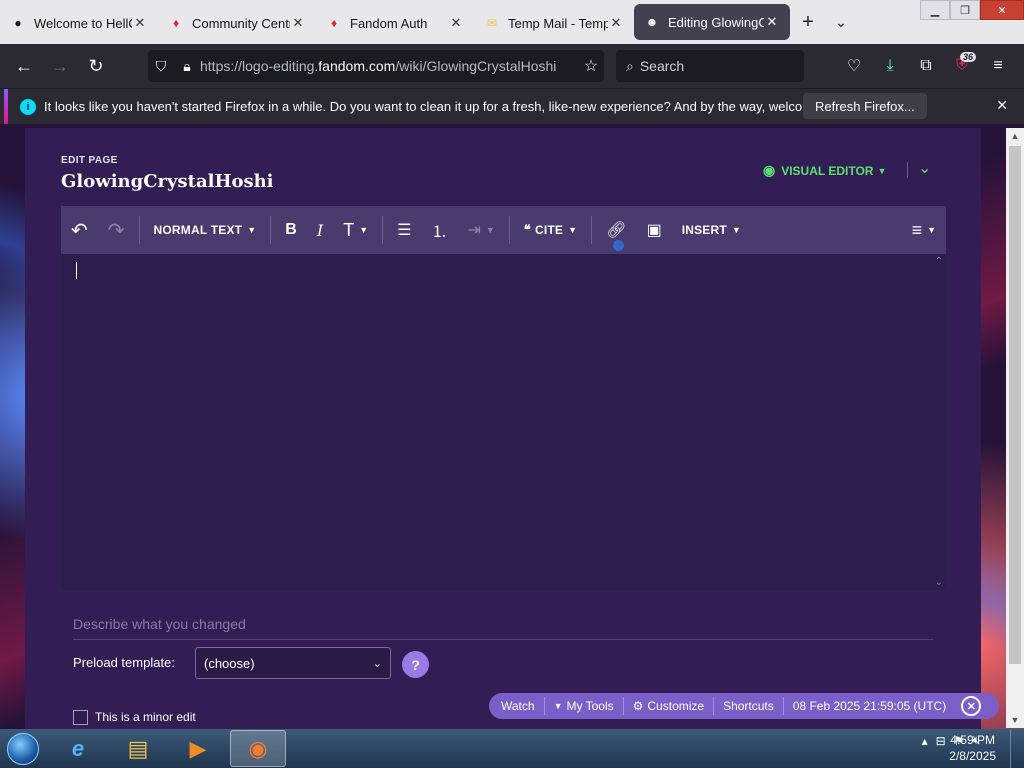 This screenshot has width=1024, height=768. Describe the element at coordinates (23, 748) in the screenshot. I see `start-button` at that location.